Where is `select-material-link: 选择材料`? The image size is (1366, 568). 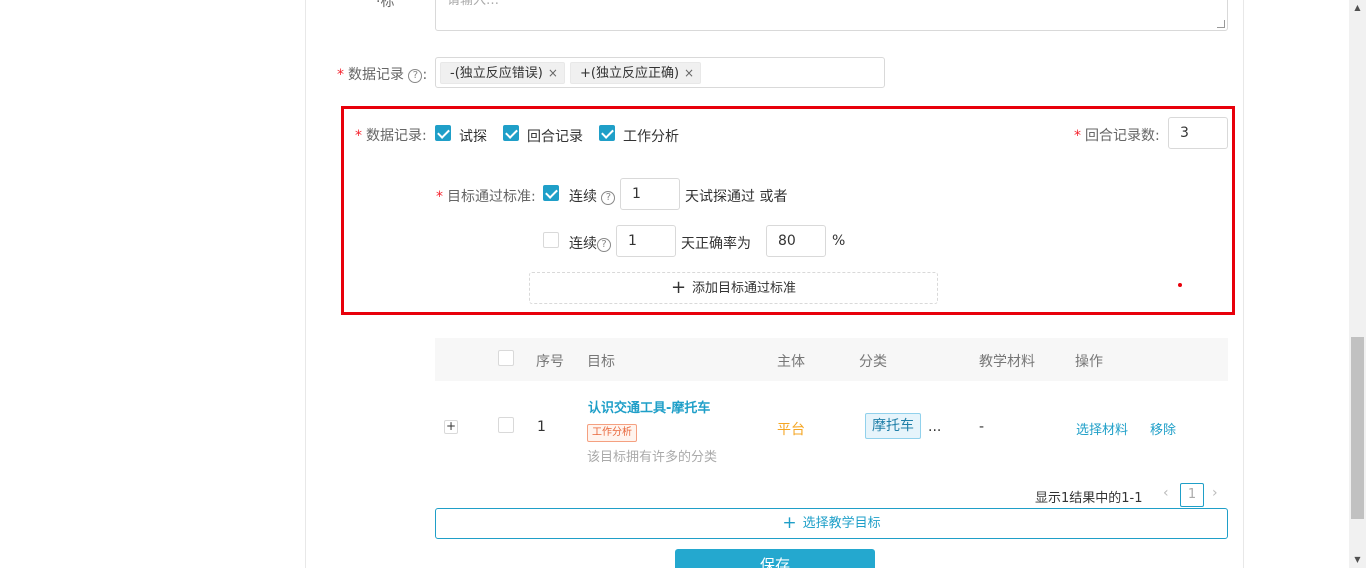 select-material-link: 选择材料 is located at coordinates (1102, 428).